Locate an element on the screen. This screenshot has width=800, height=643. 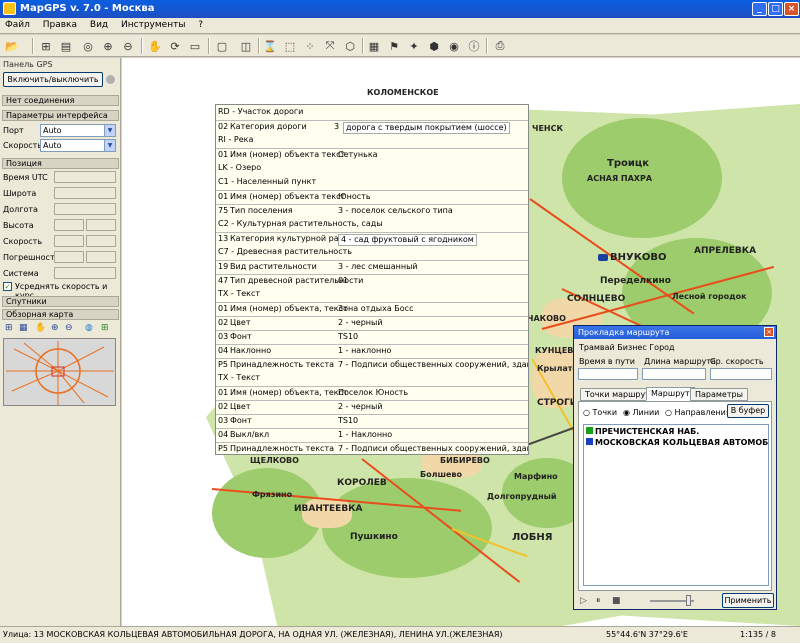
stop-icon: ■ is located at coordinates (616, 601).